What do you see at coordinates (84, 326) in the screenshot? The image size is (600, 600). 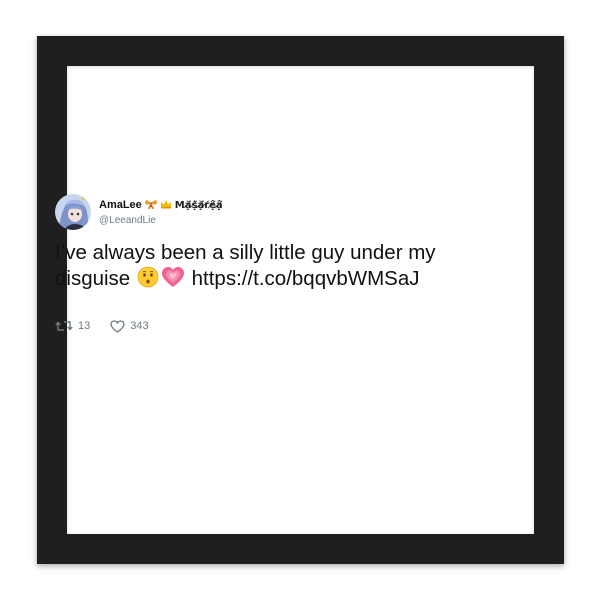 I see `retweet-count: 13` at bounding box center [84, 326].